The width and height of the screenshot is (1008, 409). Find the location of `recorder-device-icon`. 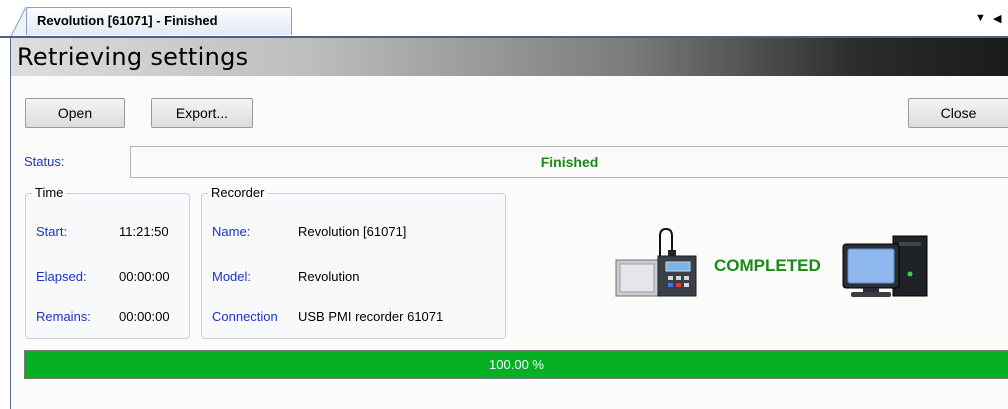

recorder-device-icon is located at coordinates (656, 262).